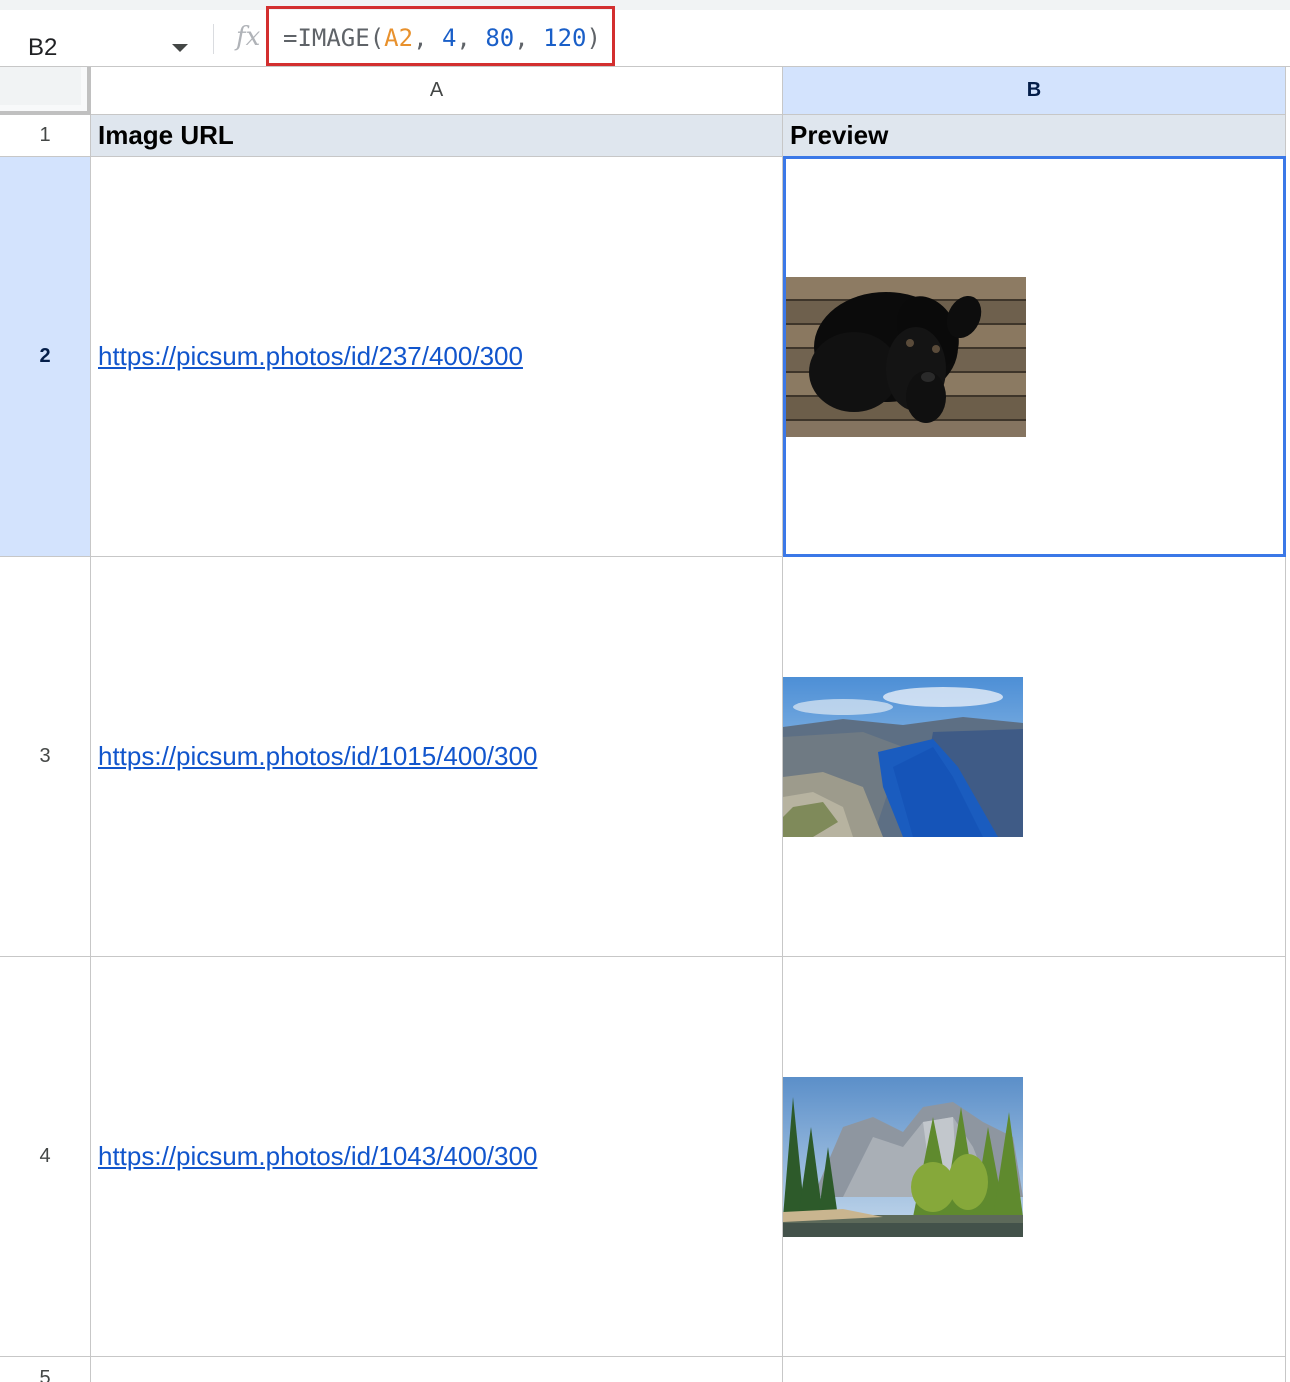 The height and width of the screenshot is (1382, 1290). I want to click on header-image-url: Image URL, so click(166, 135).